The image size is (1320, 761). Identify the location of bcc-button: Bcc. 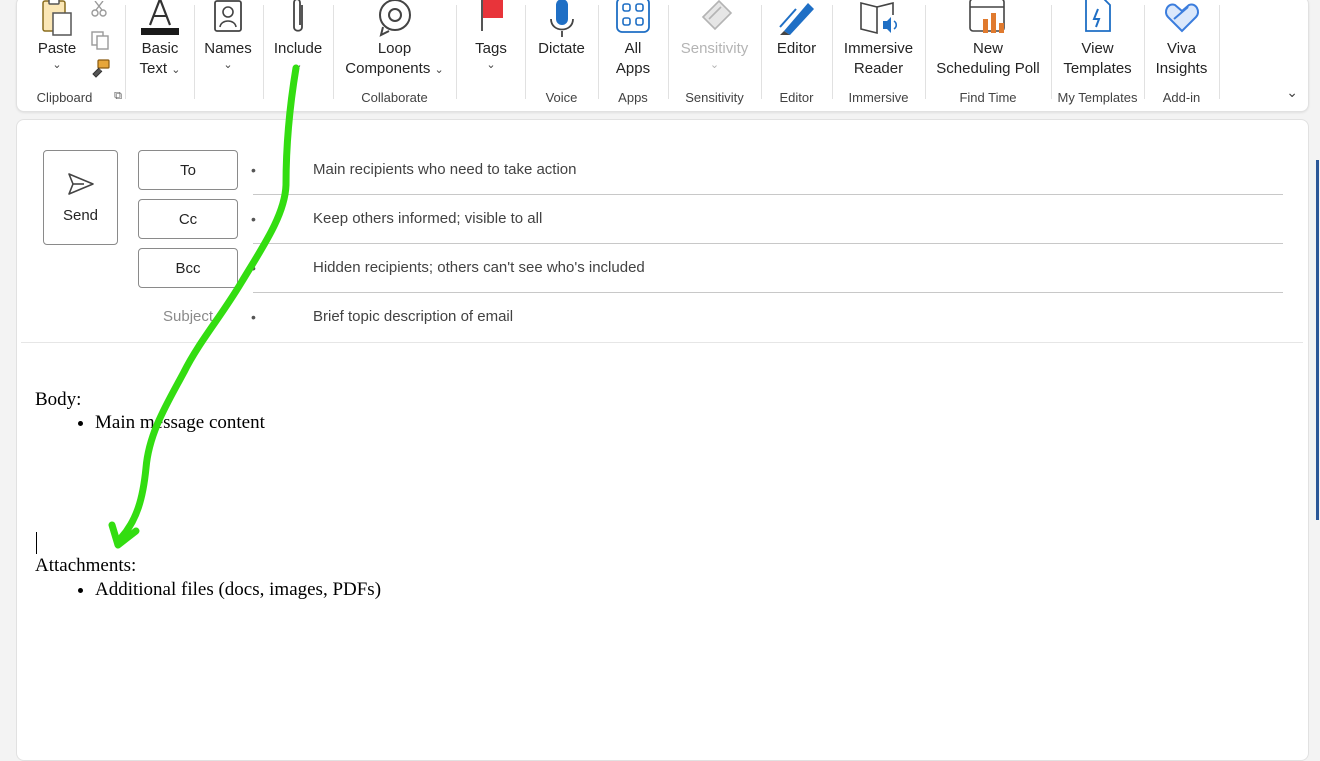
(188, 268).